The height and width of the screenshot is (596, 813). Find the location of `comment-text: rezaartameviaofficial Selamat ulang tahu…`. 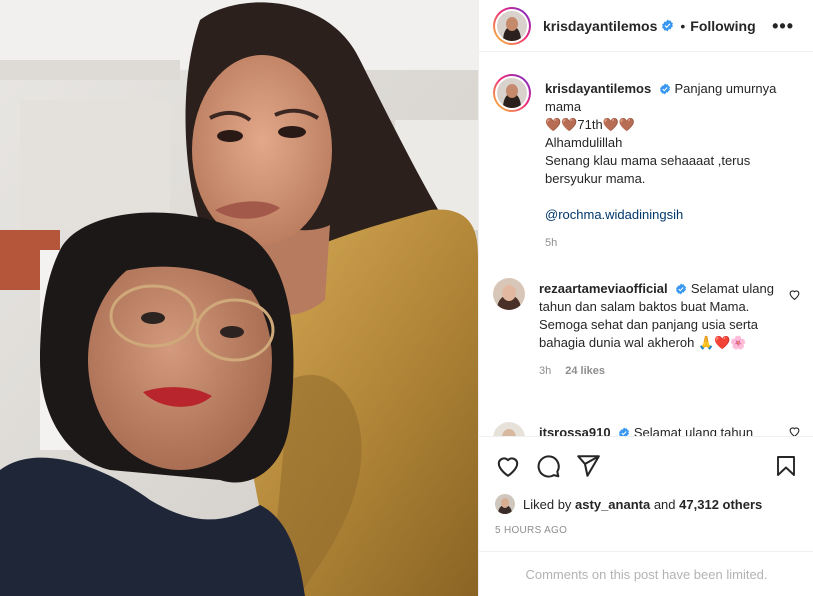

comment-text: rezaartameviaofficial Selamat ulang tahu… is located at coordinates (657, 330).